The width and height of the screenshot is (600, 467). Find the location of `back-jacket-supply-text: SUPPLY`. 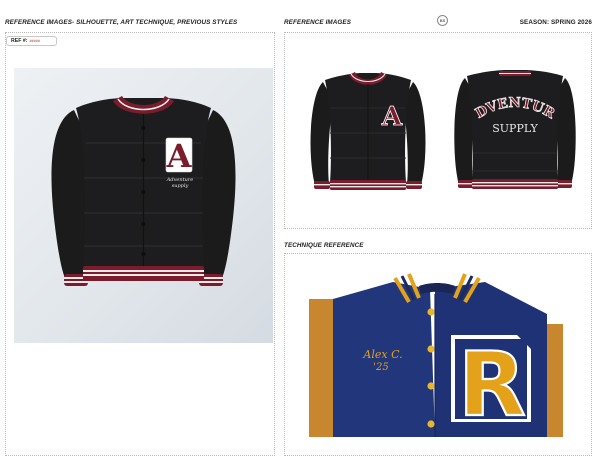

back-jacket-supply-text: SUPPLY is located at coordinates (515, 128).